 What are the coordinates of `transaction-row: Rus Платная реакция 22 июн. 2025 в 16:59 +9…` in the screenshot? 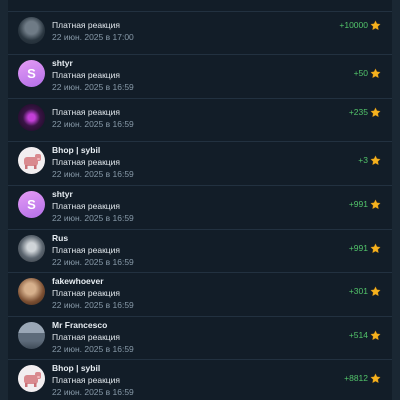 It's located at (200, 252).